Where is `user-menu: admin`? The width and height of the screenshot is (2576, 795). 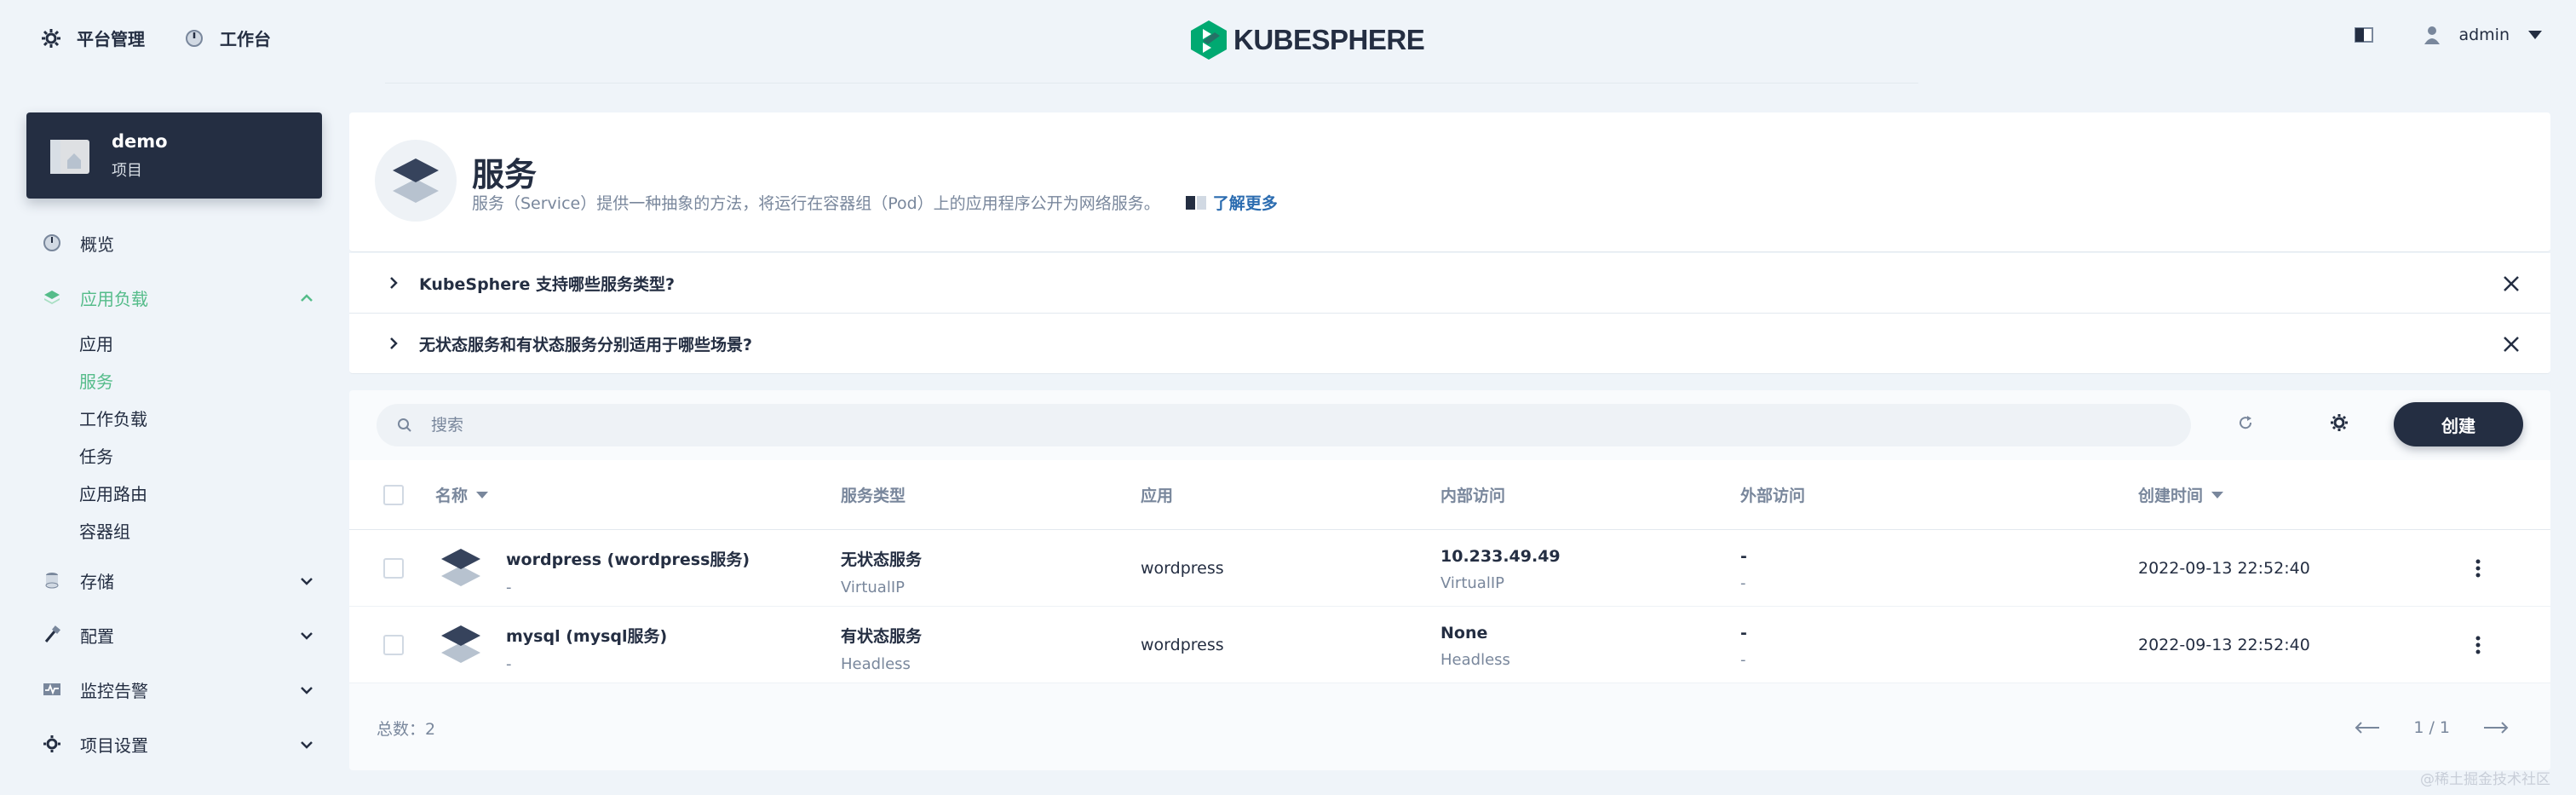
user-menu: admin is located at coordinates (2483, 35).